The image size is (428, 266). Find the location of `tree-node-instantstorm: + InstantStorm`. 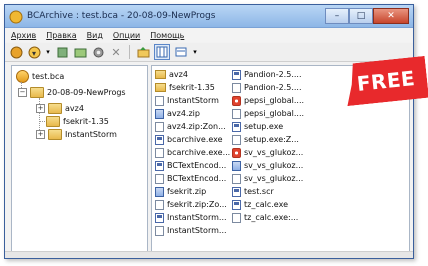

tree-node-instantstorm: + InstantStorm is located at coordinates (76, 134).